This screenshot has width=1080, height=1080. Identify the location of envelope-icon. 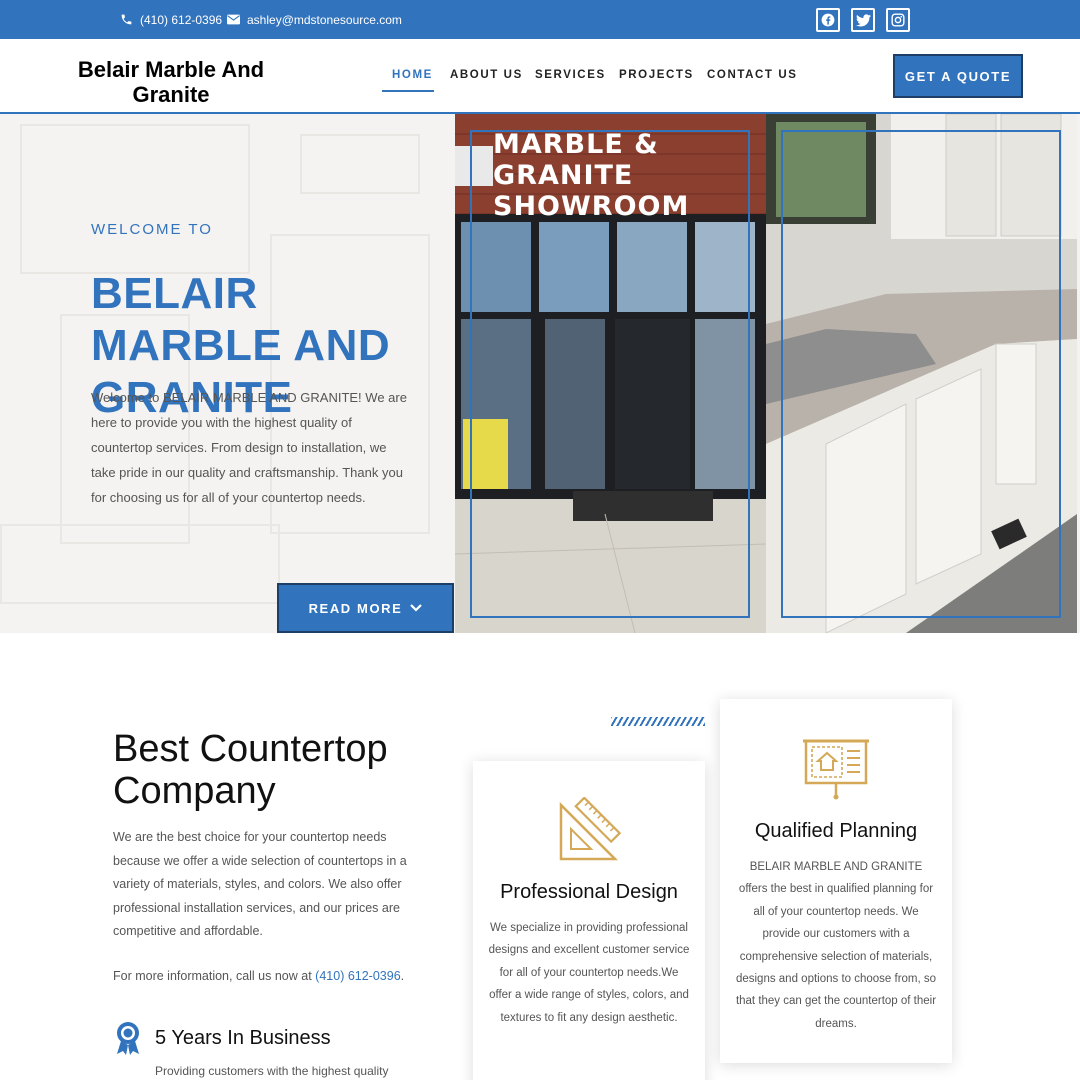
(233, 19).